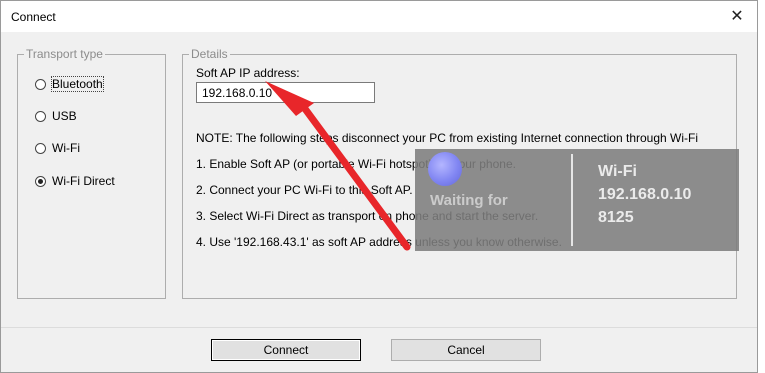  I want to click on radio-wifi: Wi-Fi, so click(57, 148).